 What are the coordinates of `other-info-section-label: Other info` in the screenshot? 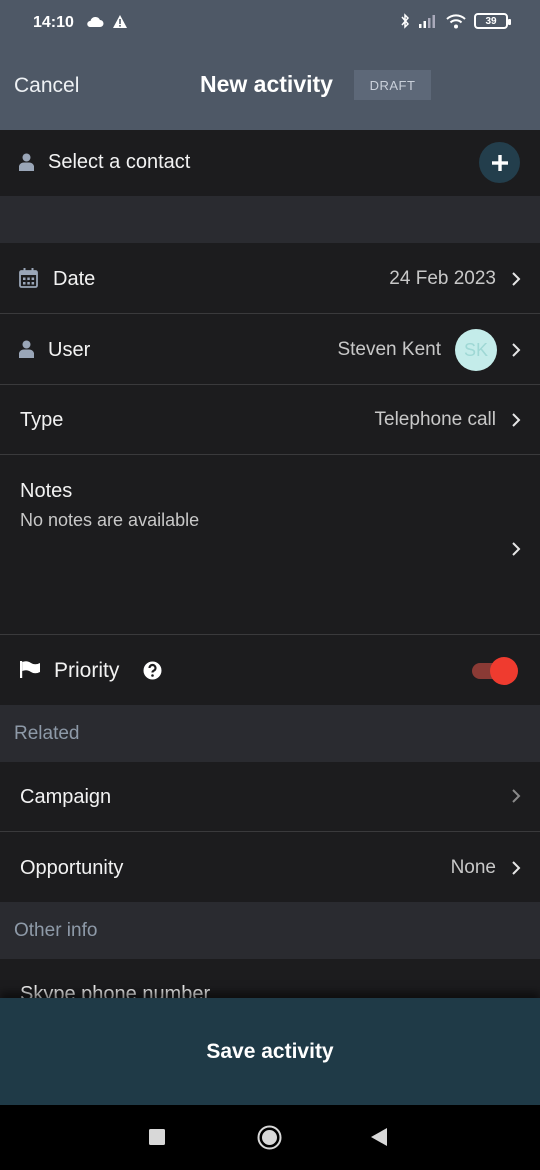 It's located at (56, 930).